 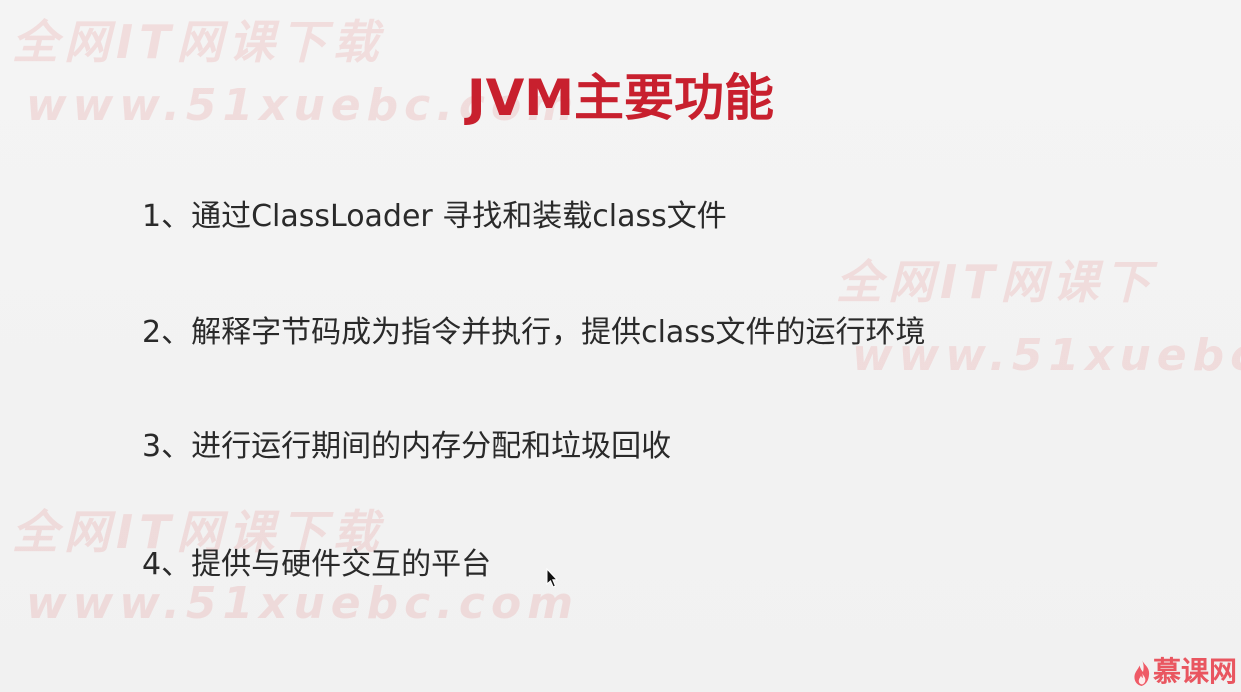 What do you see at coordinates (996, 282) in the screenshot?
I see `watermark-text: 全网IT网课下` at bounding box center [996, 282].